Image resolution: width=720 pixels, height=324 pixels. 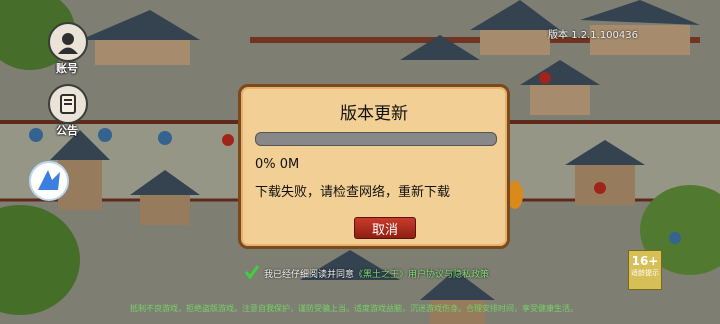 I want to click on cancel-button: 取消, so click(x=385, y=228).